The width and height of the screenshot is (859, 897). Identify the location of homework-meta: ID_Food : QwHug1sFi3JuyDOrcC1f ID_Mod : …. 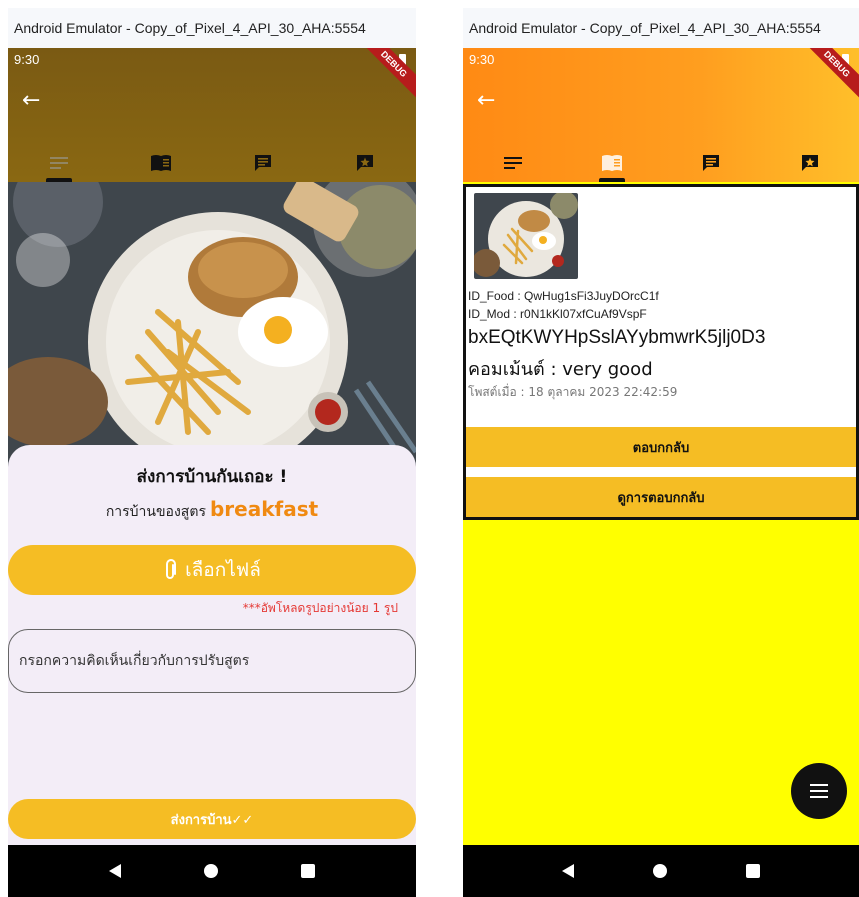
(662, 344).